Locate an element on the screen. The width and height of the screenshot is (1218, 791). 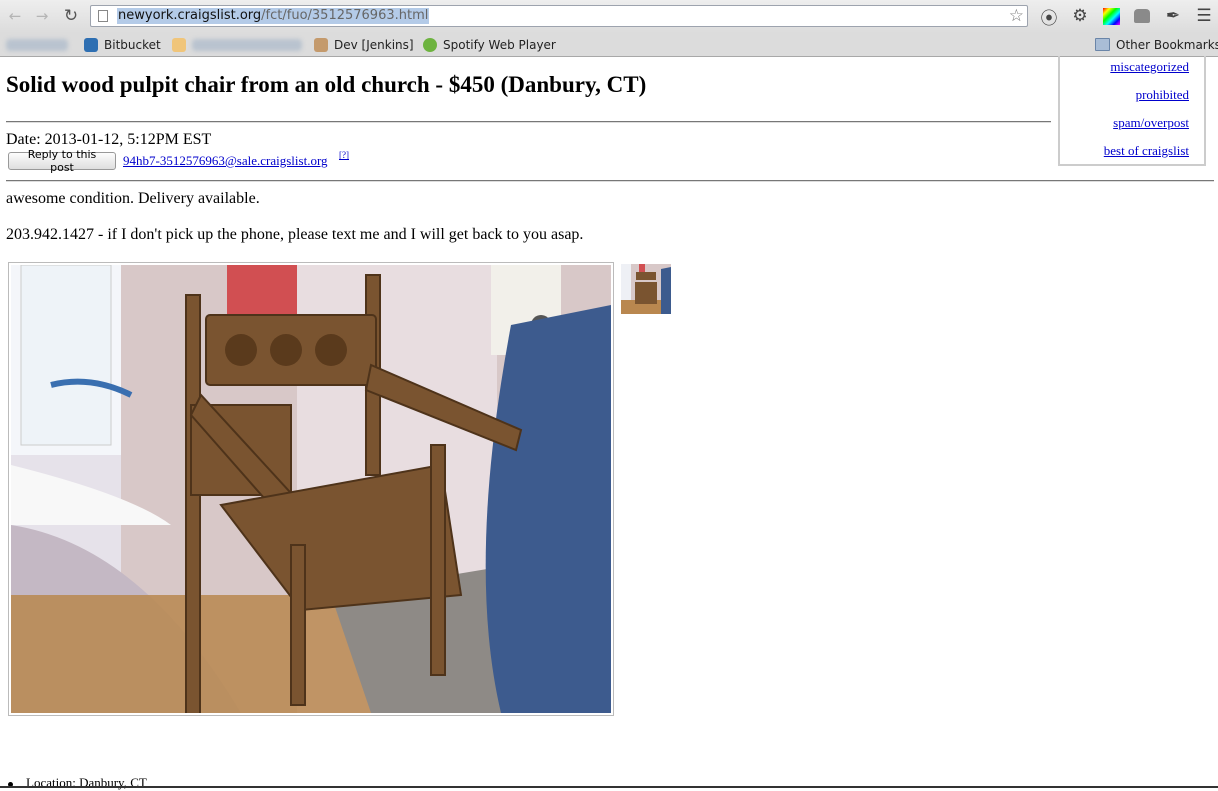
flag-miscategorized: miscategorized is located at coordinates (1149, 67).